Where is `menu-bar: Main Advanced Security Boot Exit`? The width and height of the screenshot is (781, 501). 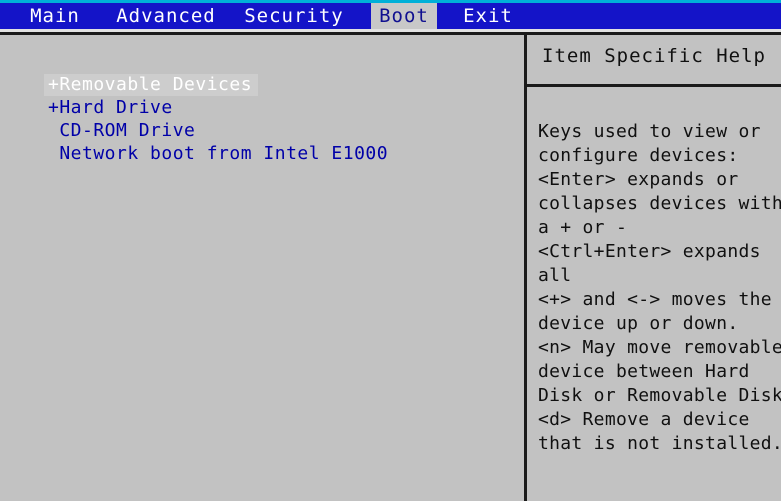
menu-bar: Main Advanced Security Boot Exit is located at coordinates (390, 16).